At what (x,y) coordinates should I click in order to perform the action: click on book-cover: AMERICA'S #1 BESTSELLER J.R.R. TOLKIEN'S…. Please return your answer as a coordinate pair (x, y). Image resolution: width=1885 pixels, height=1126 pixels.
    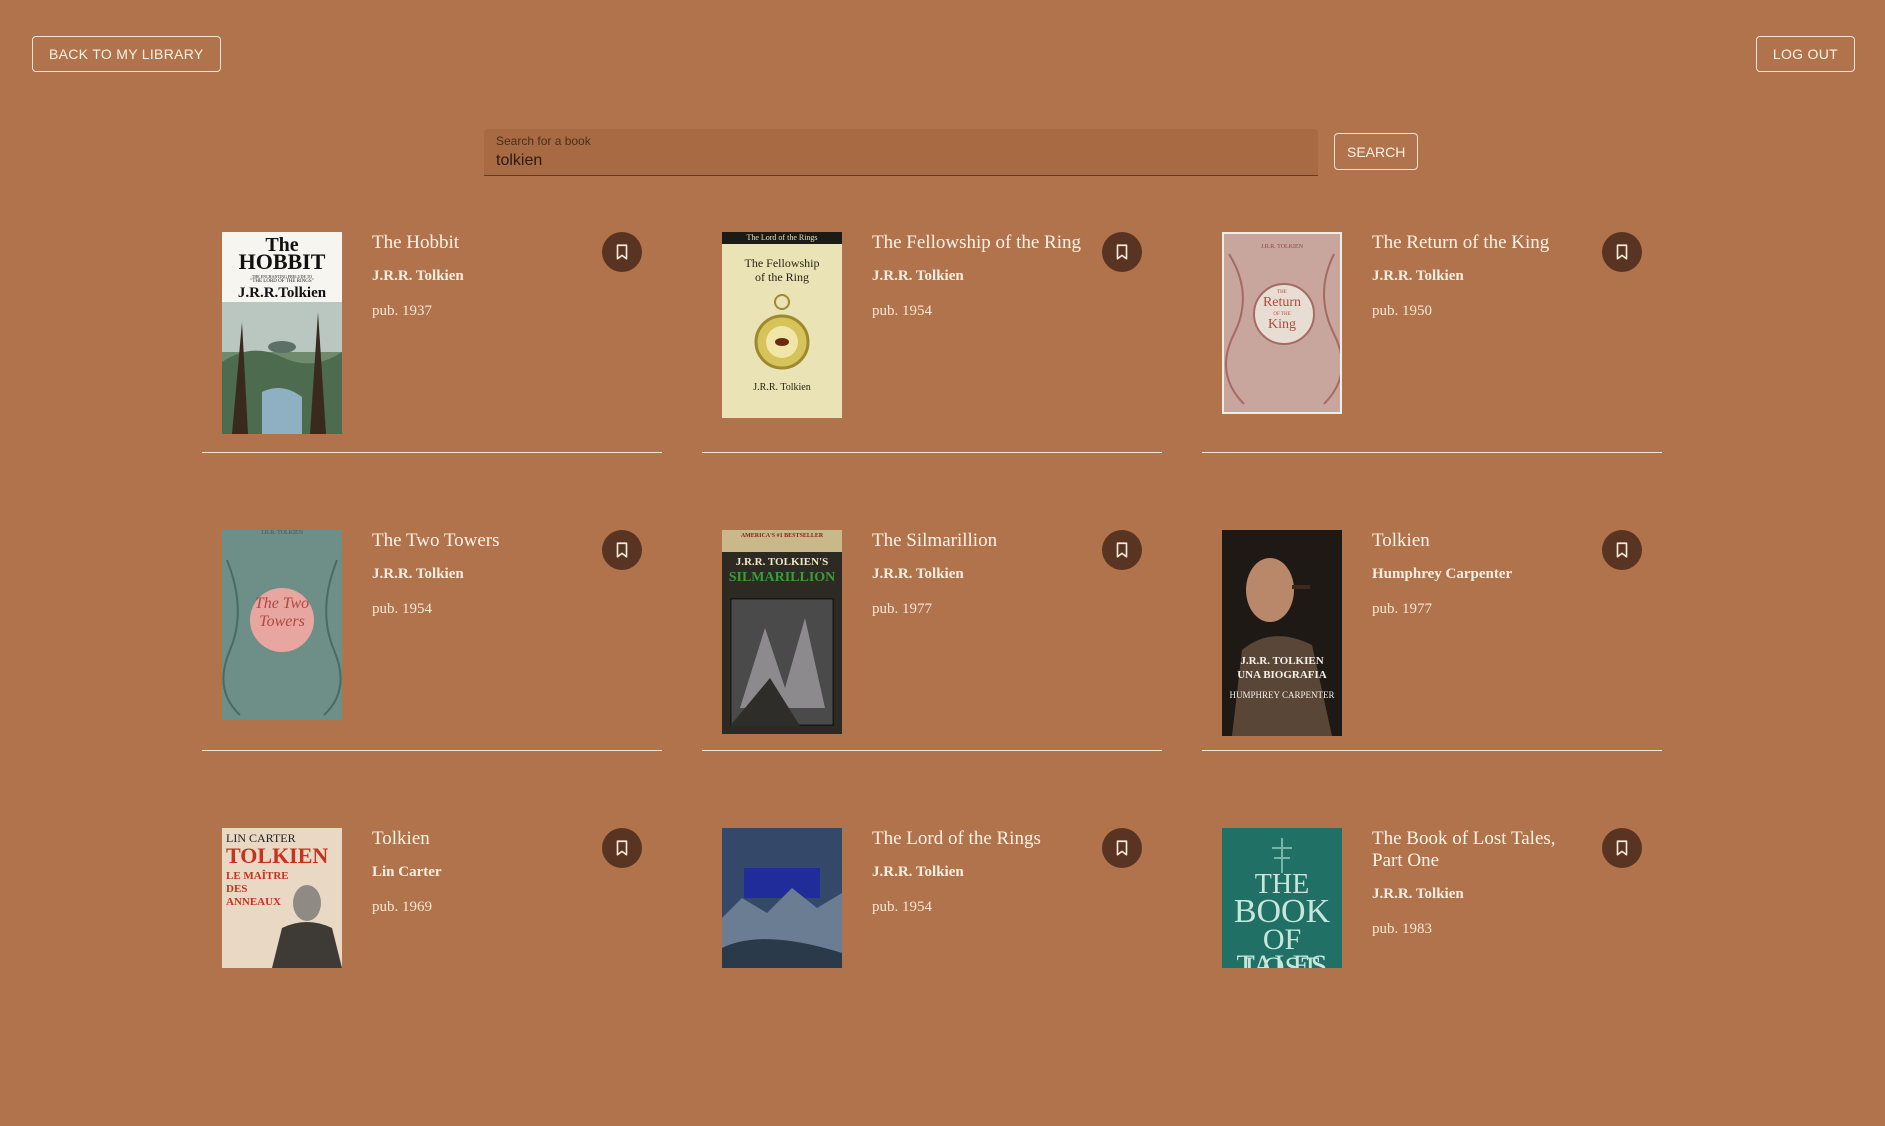
    Looking at the image, I should click on (782, 632).